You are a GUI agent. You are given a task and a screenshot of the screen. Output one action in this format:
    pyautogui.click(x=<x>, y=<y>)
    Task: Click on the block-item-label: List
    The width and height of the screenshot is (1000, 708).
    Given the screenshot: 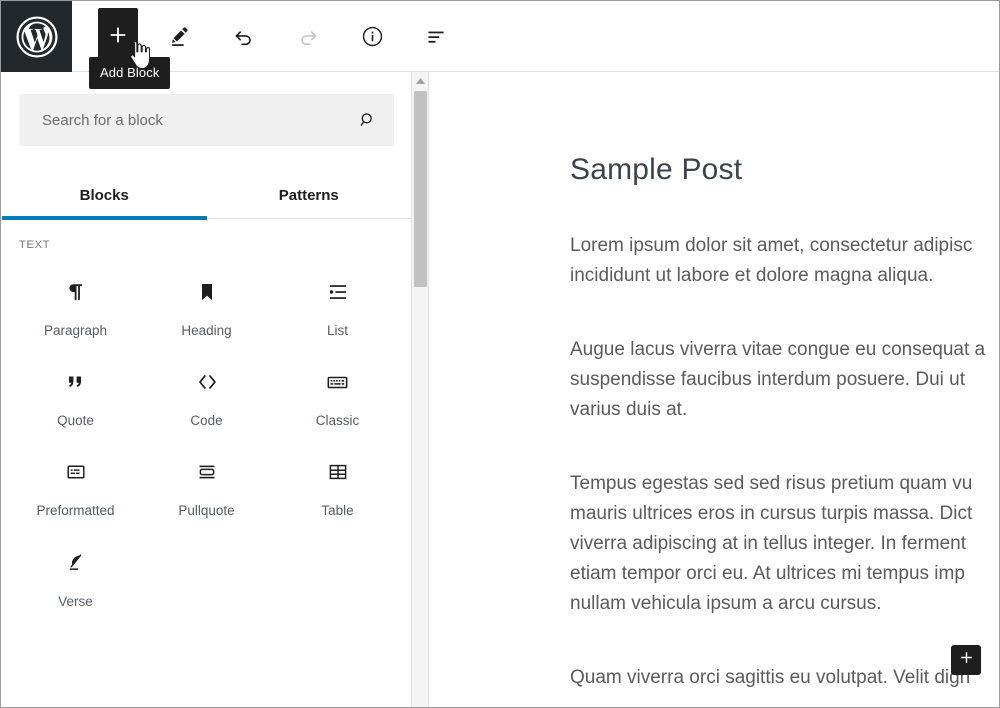 What is the action you would take?
    pyautogui.click(x=337, y=330)
    